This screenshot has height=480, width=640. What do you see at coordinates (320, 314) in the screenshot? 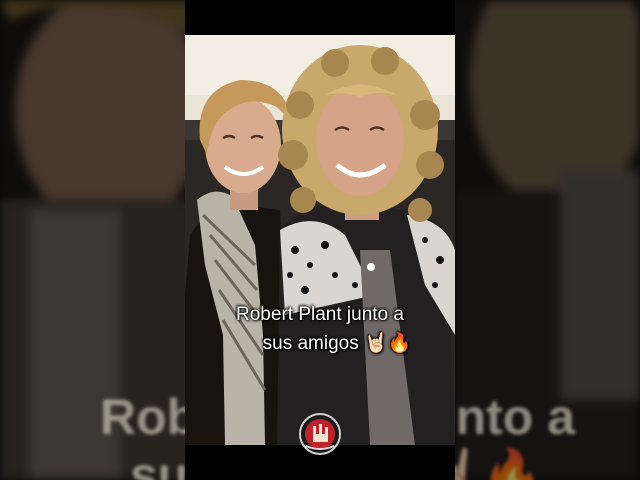
I see `caption-line1: Robert Plant junto a` at bounding box center [320, 314].